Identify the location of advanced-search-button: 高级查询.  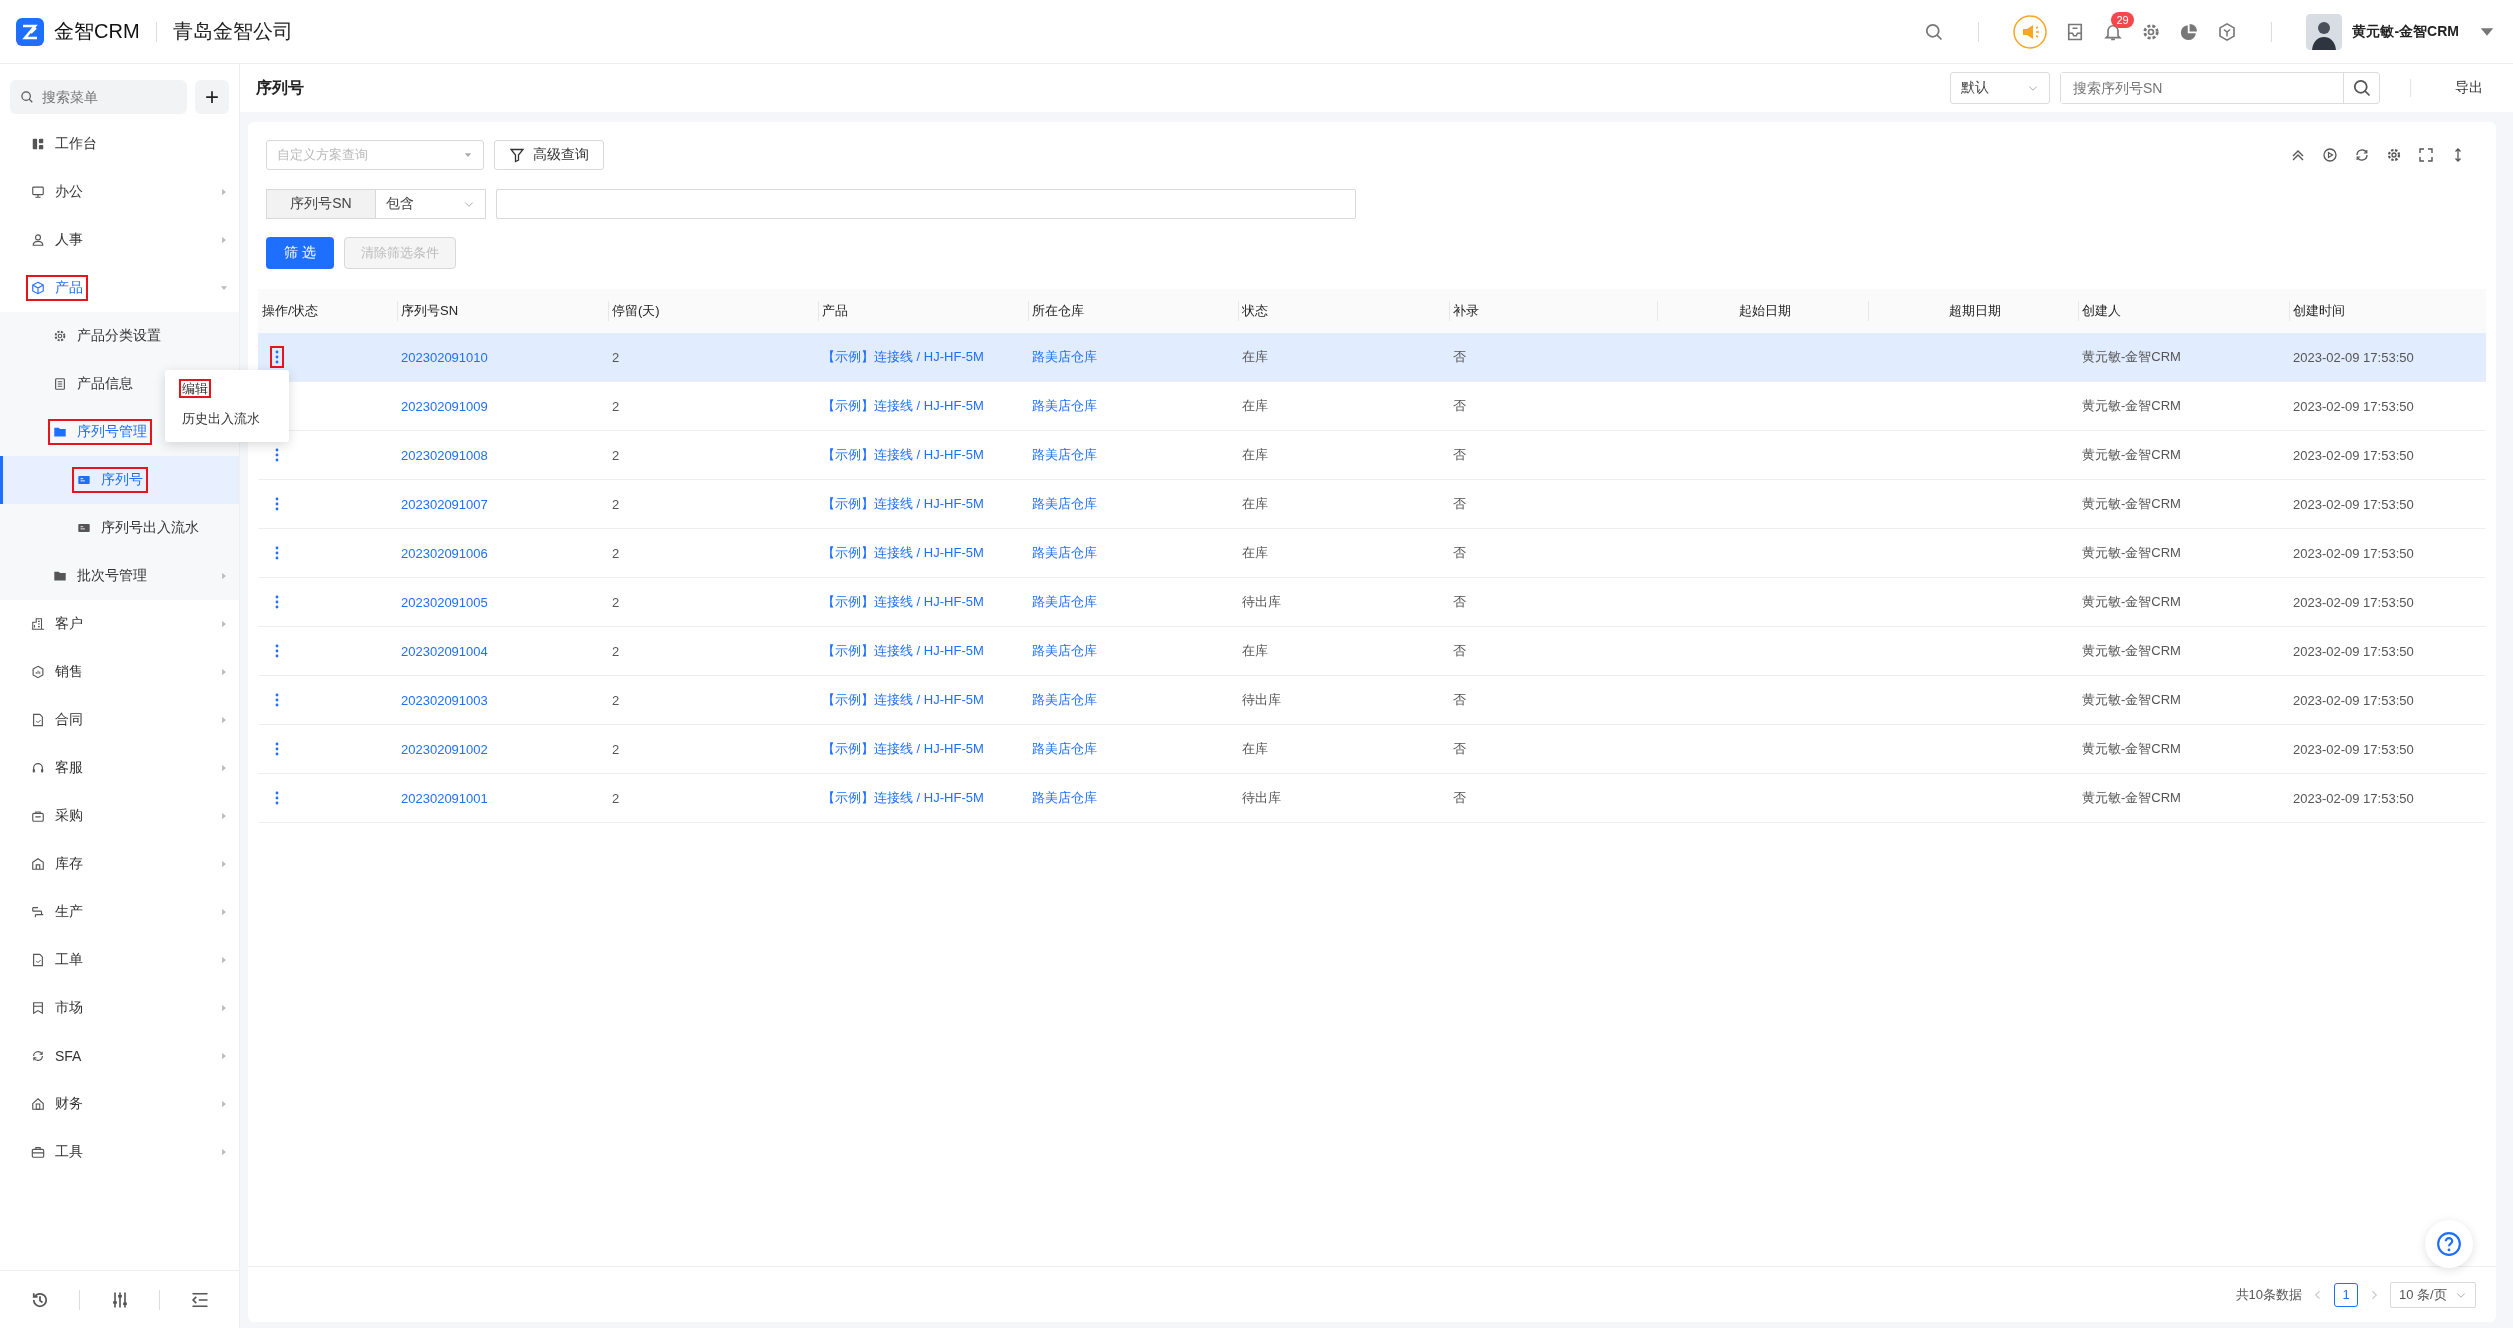
(549, 155).